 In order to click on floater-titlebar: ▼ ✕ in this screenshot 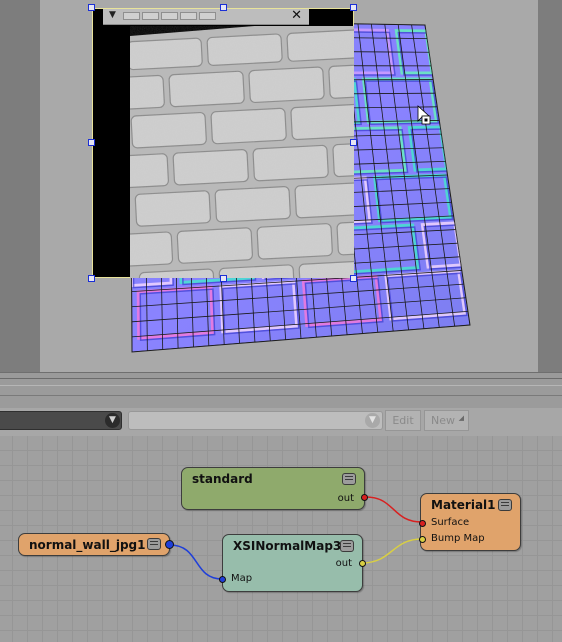, I will do `click(206, 16)`.